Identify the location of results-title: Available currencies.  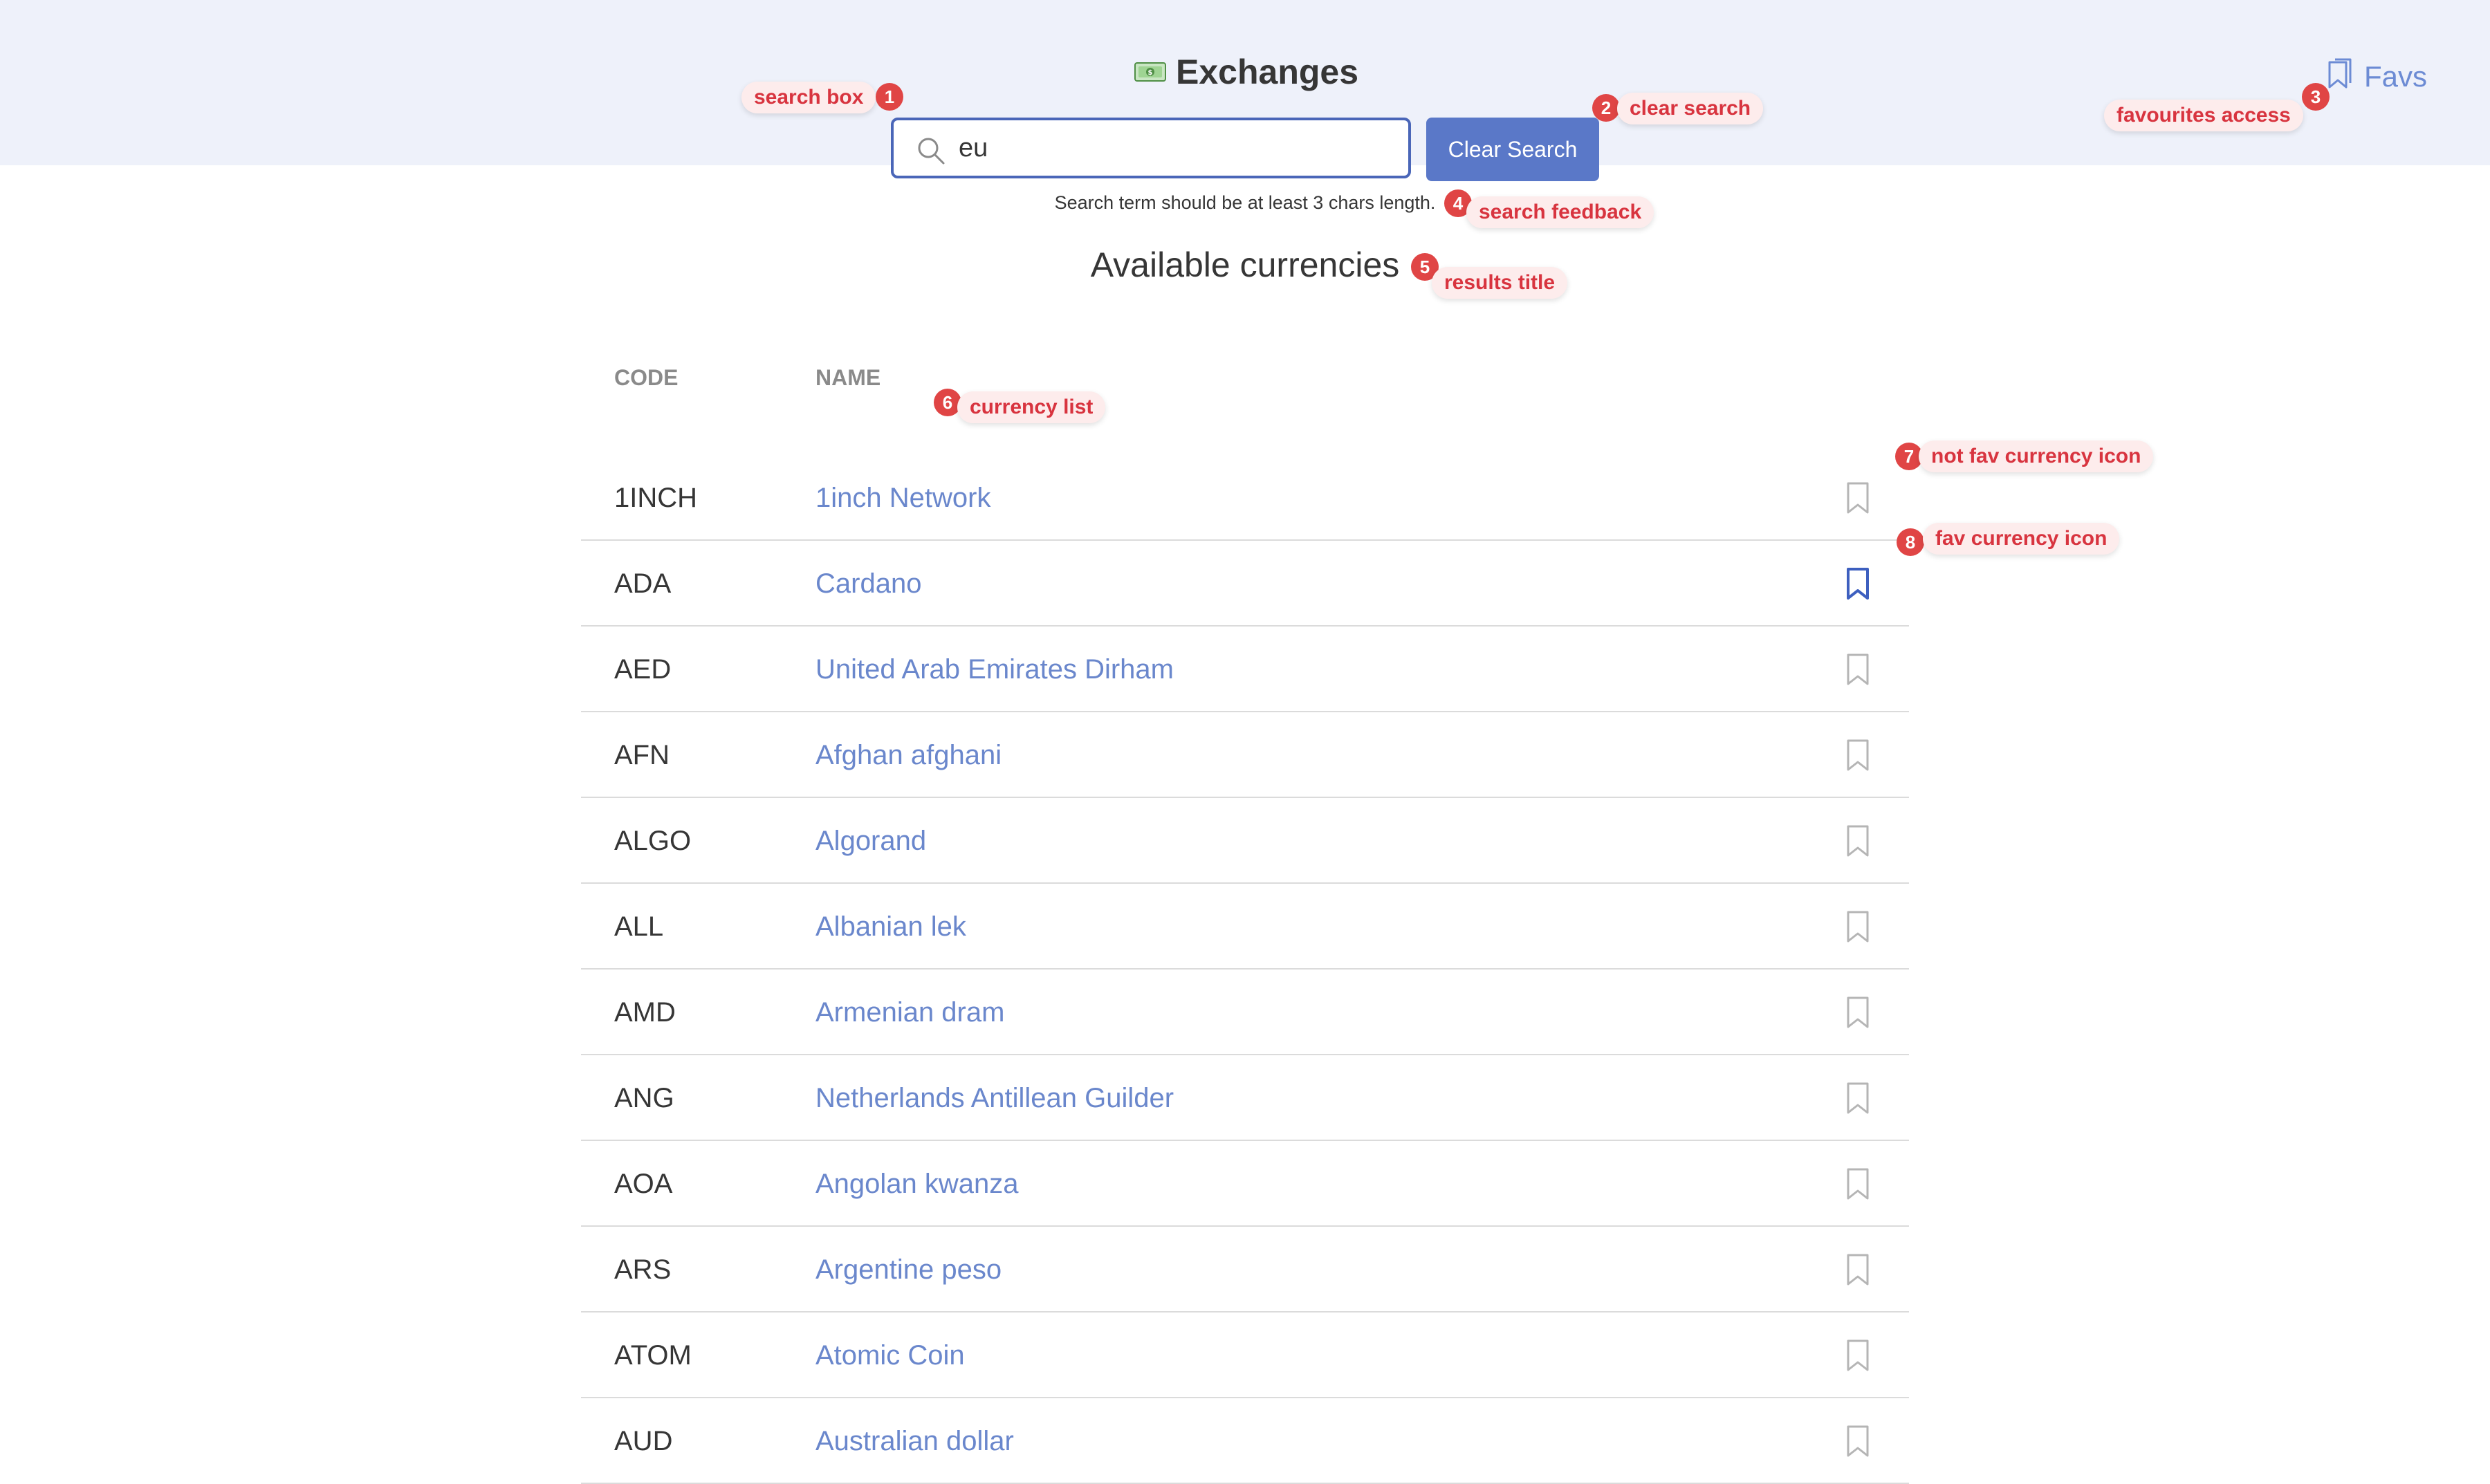
(1245, 264).